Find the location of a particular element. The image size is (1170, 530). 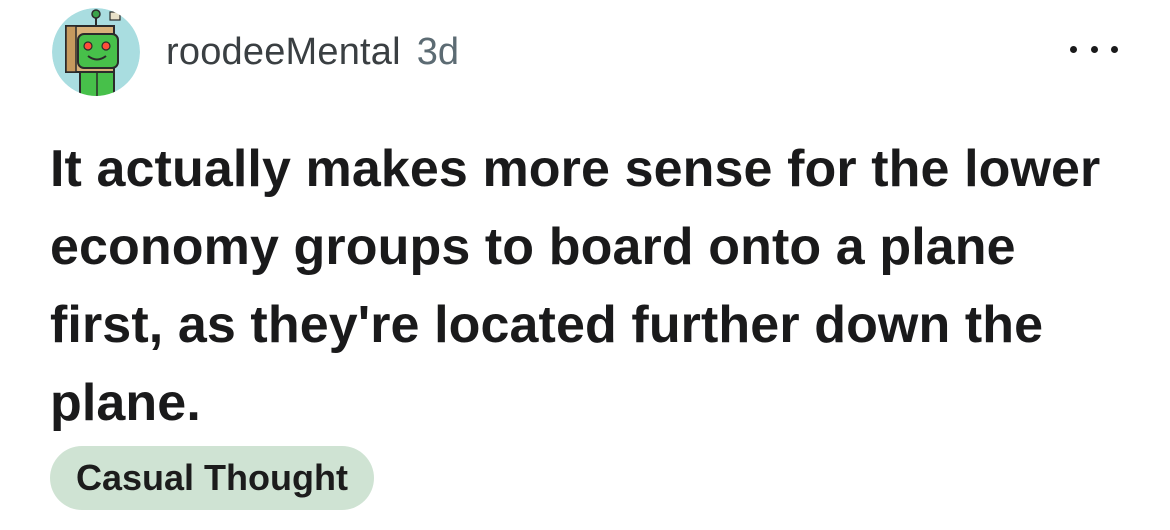

flair-label: Casual Thought is located at coordinates (212, 477).